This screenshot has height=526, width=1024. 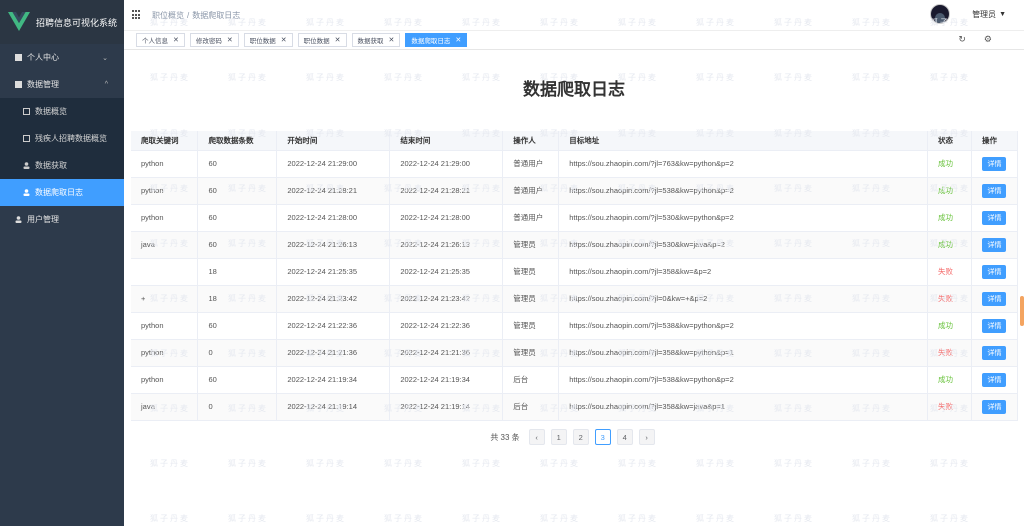 What do you see at coordinates (62, 219) in the screenshot?
I see `sidebar-item-user-management: 用户管理` at bounding box center [62, 219].